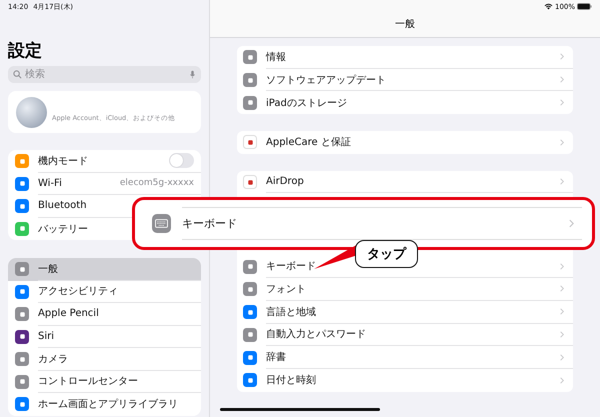 The image size is (600, 417). I want to click on sidebar-item: アクセシビリティ, so click(104, 291).